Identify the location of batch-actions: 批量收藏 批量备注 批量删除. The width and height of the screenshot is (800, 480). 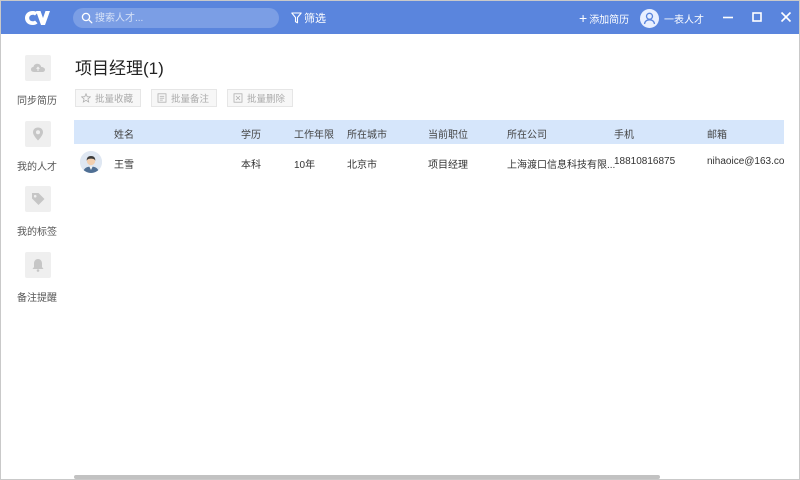
(189, 98).